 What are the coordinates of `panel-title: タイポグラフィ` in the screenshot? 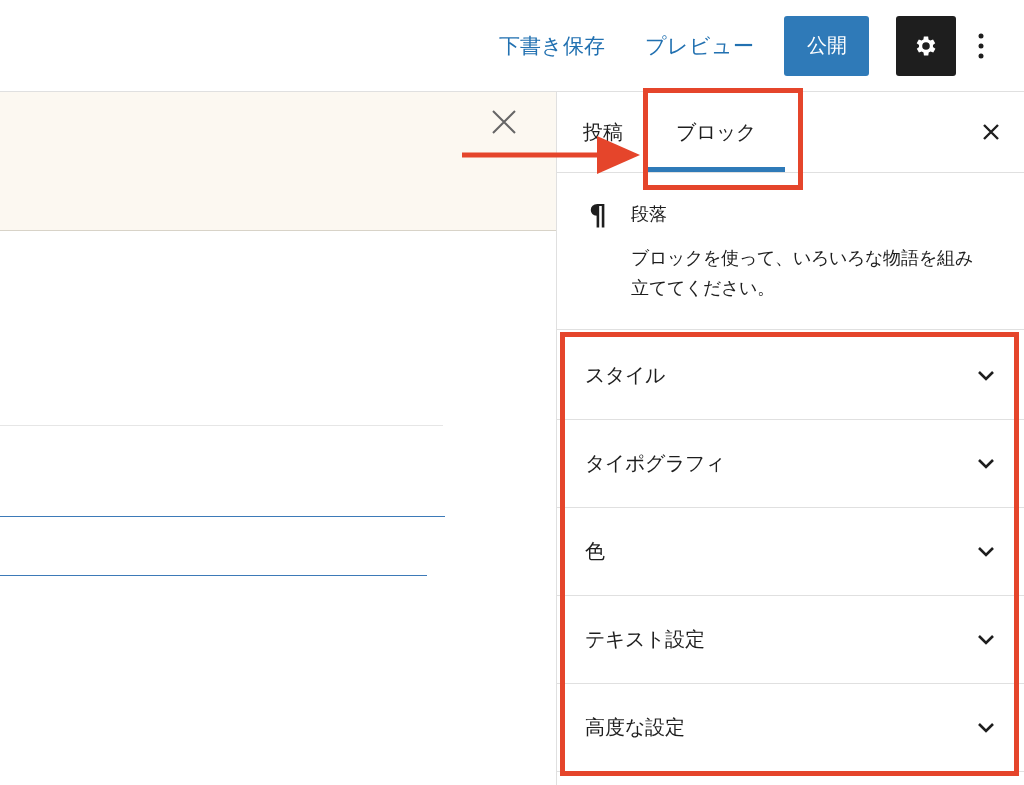 It's located at (655, 463).